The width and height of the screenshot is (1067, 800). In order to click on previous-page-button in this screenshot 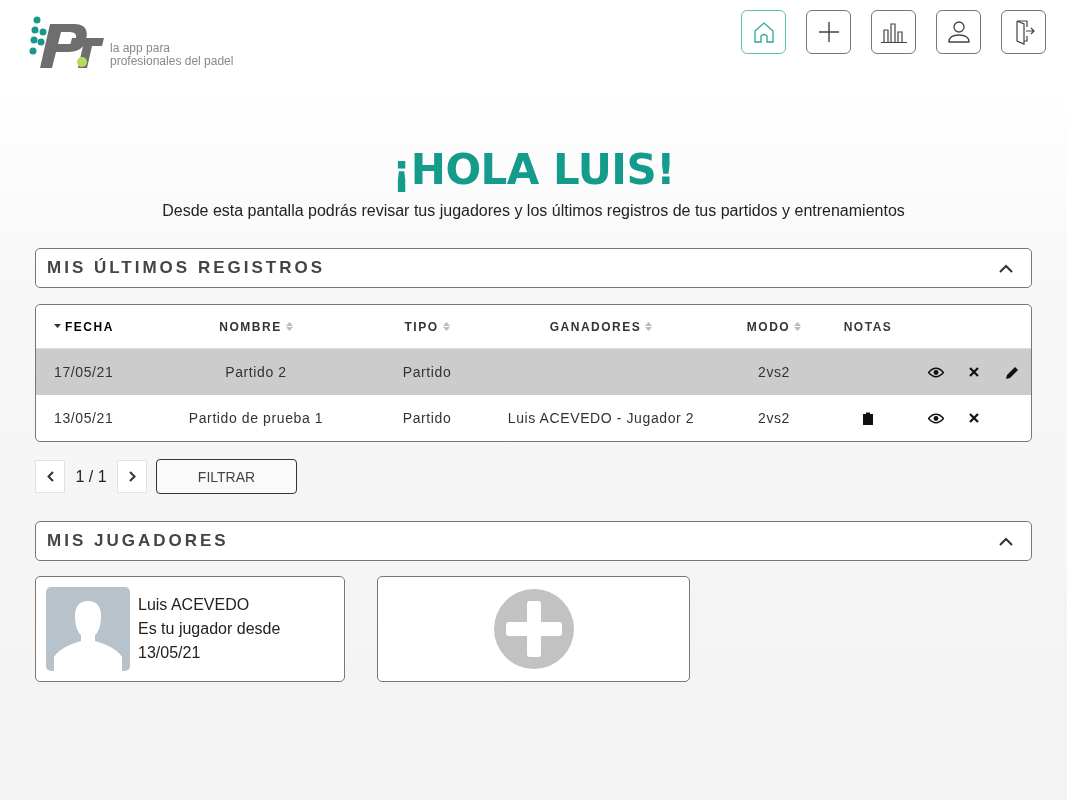, I will do `click(50, 476)`.